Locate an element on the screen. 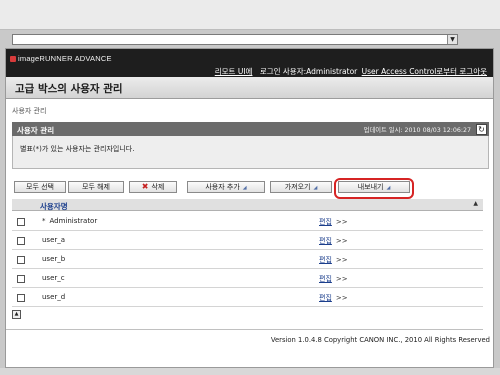  browser-status-bar is located at coordinates (250, 371).